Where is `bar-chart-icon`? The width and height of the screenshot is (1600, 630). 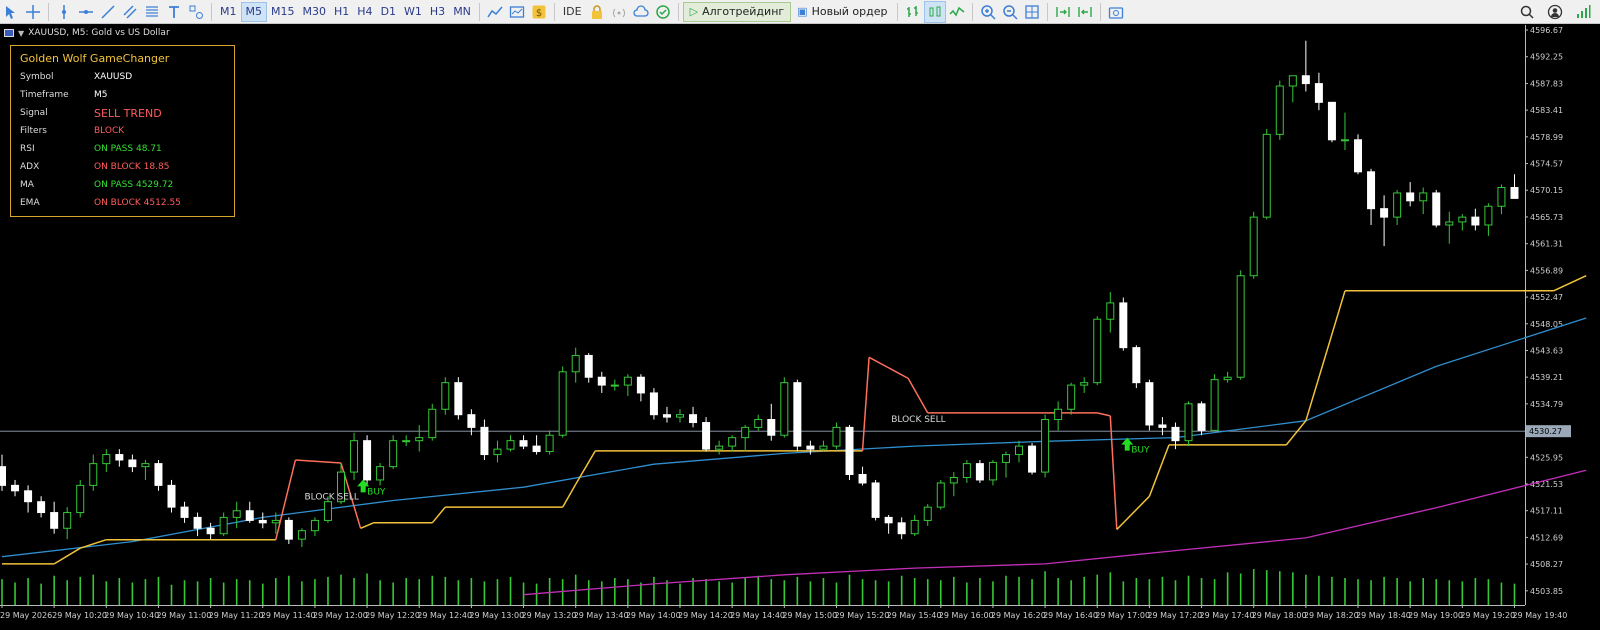
bar-chart-icon is located at coordinates (913, 12).